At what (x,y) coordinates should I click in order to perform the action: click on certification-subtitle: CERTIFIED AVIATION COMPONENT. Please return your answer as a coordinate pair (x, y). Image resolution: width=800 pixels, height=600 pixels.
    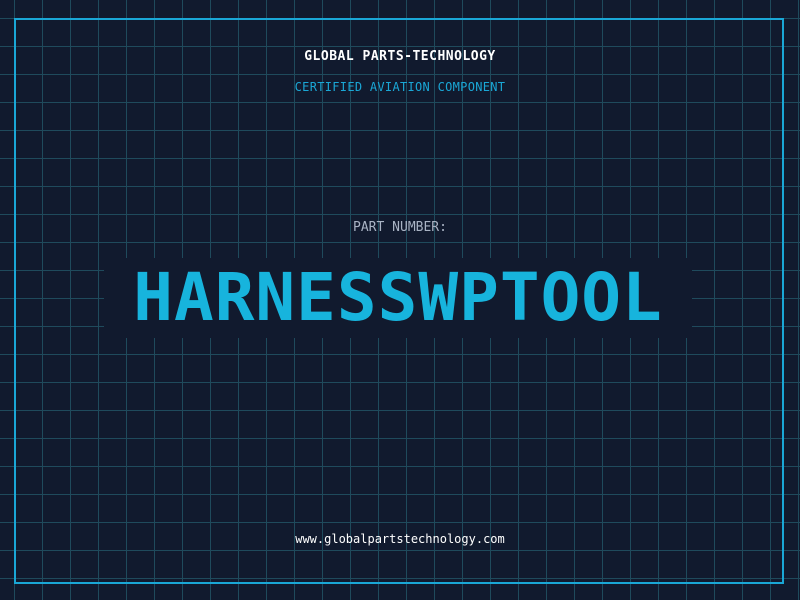
    Looking at the image, I should click on (400, 87).